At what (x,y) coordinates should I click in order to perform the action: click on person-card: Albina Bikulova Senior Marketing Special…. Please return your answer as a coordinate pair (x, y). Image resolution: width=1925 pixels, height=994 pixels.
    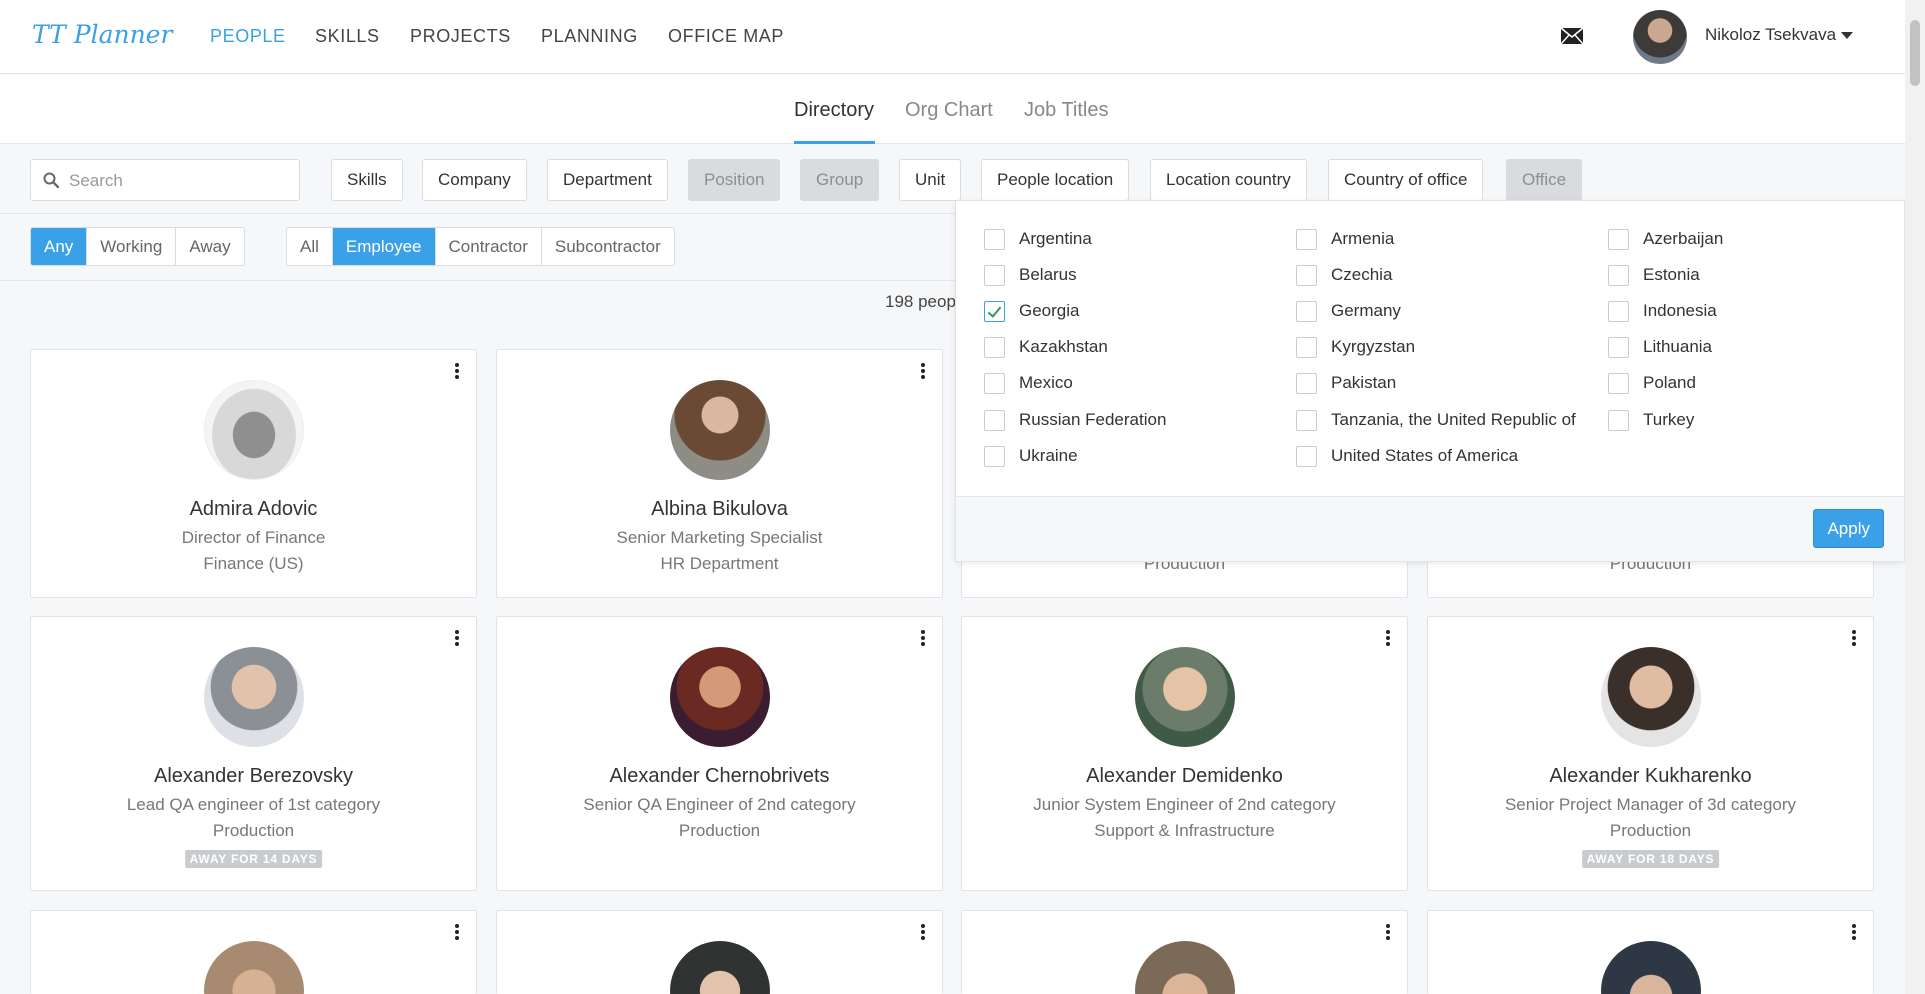
    Looking at the image, I should click on (719, 473).